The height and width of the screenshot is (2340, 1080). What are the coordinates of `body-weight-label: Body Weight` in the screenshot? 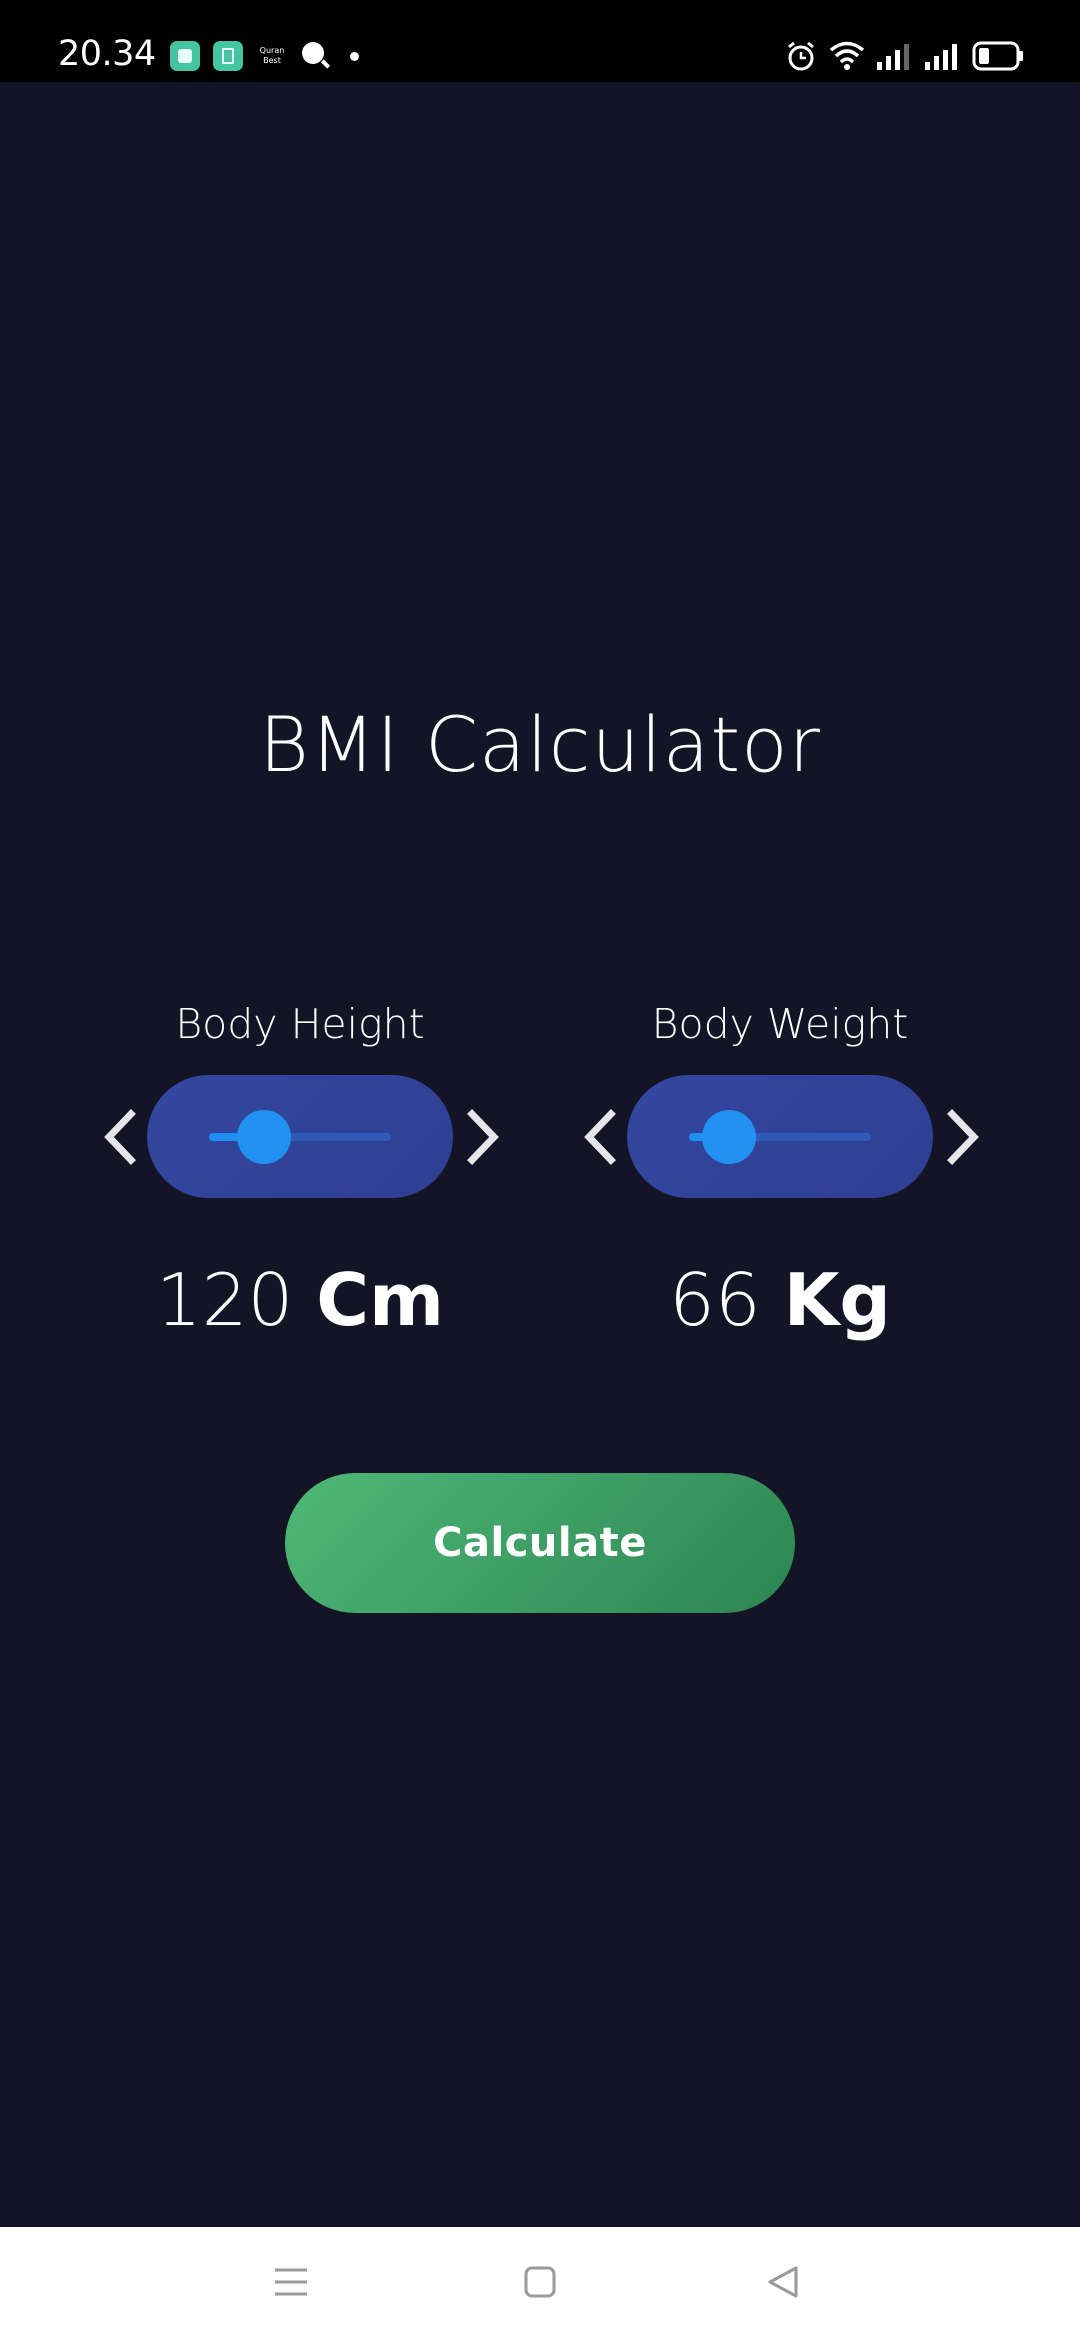 It's located at (780, 1024).